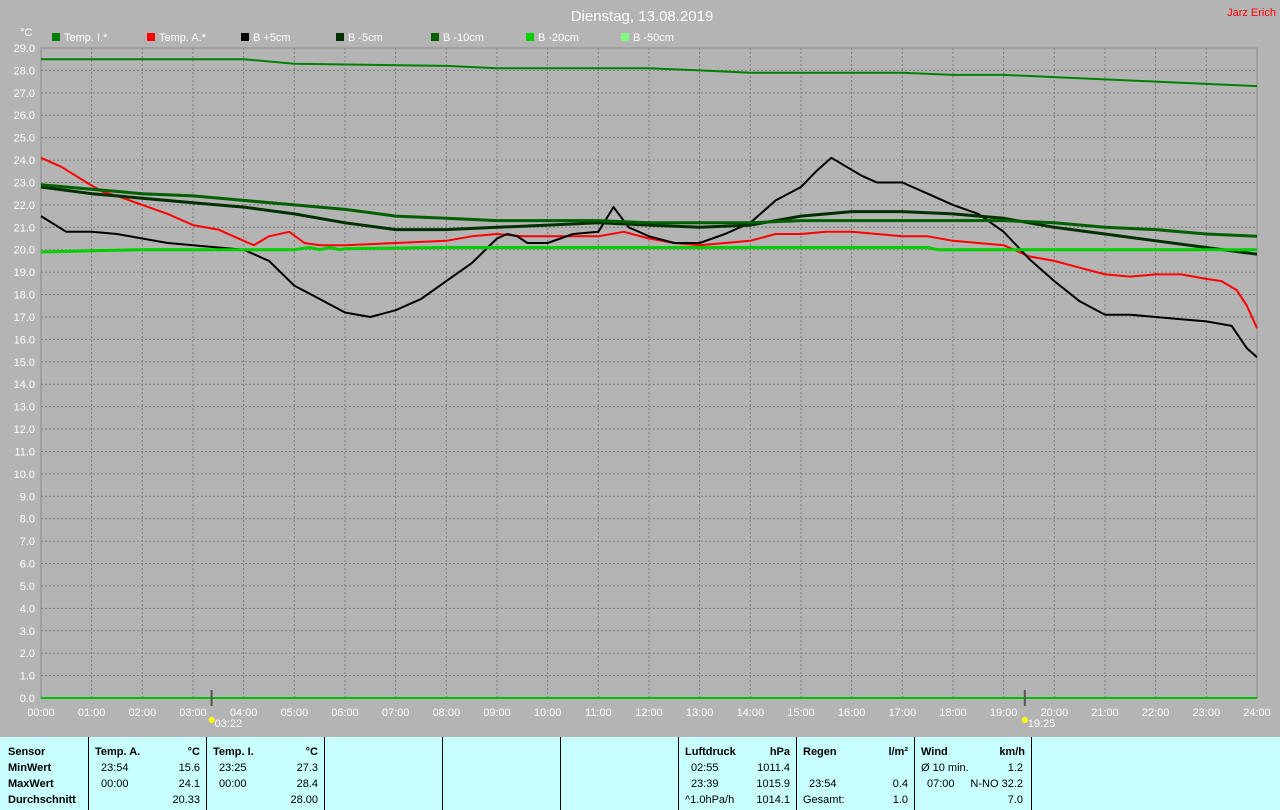  Describe the element at coordinates (900, 800) in the screenshot. I see `rain-total-value: 1.0` at that location.